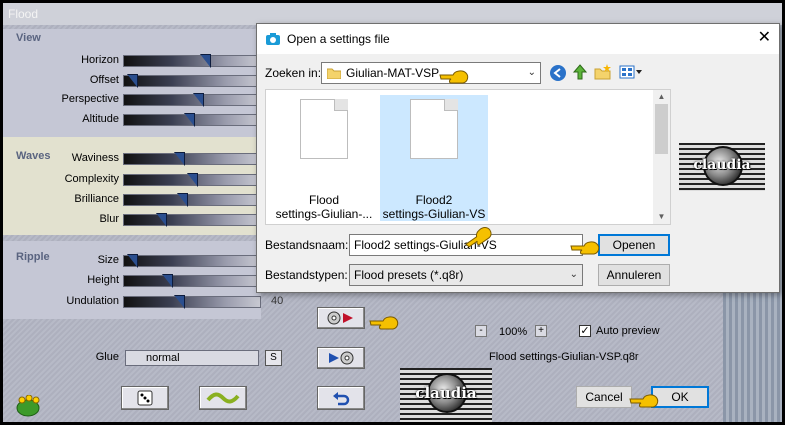  Describe the element at coordinates (96, 199) in the screenshot. I see `slider-label: Brilliance` at that location.